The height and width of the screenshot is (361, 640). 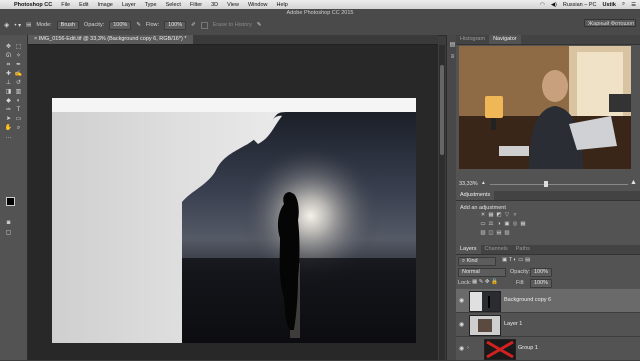 What do you see at coordinates (491, 224) in the screenshot?
I see `color-balance-icon: ⚖` at bounding box center [491, 224].